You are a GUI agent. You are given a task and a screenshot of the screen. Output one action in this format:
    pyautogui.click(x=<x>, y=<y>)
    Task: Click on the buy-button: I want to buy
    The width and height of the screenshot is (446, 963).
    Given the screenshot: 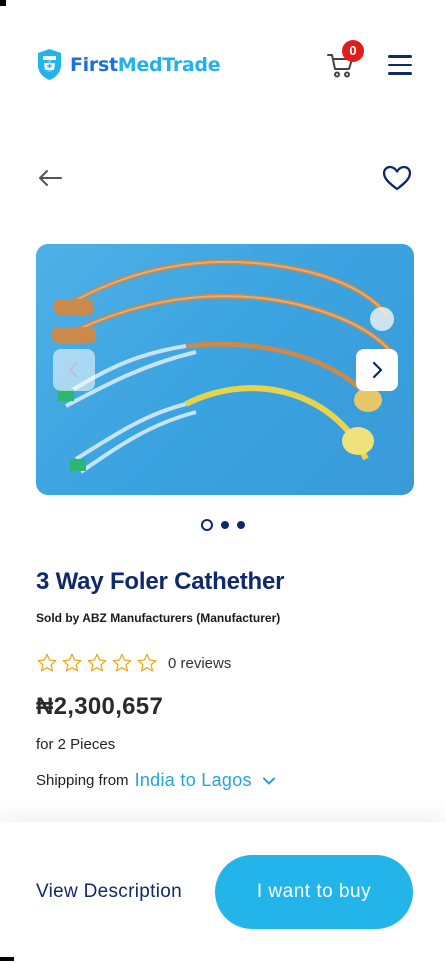 What is the action you would take?
    pyautogui.click(x=314, y=892)
    